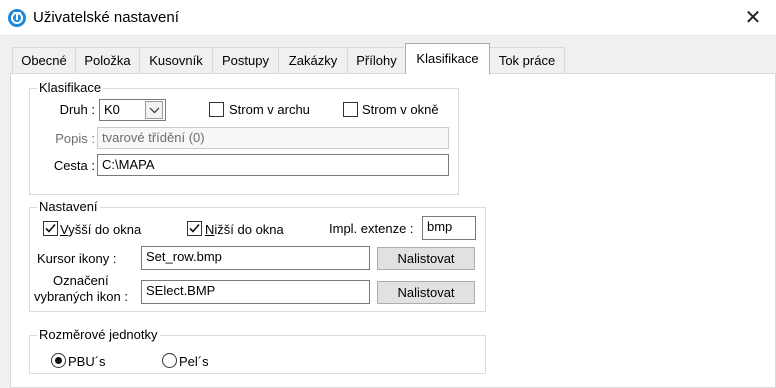 This screenshot has height=388, width=776. I want to click on popis-label: Popis :, so click(75, 138).